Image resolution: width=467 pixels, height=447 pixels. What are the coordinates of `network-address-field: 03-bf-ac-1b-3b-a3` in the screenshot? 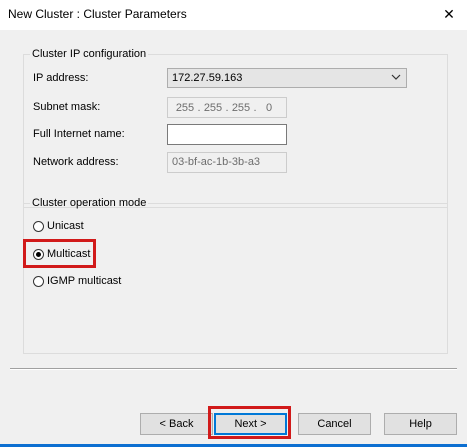 It's located at (227, 162).